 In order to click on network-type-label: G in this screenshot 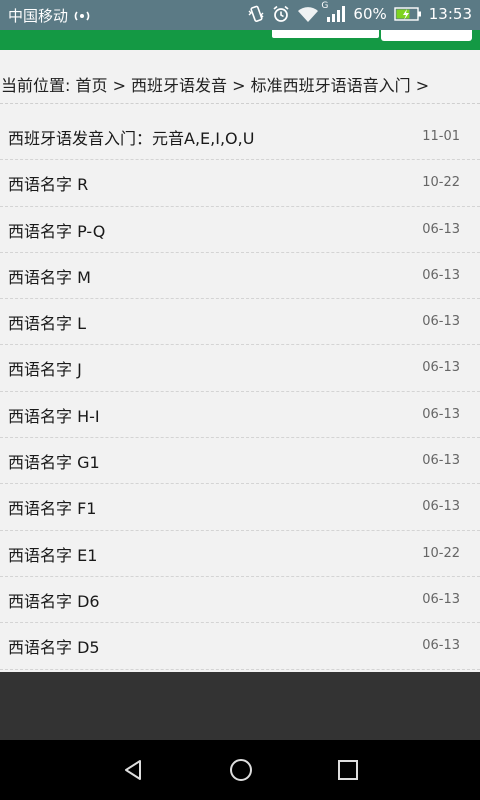, I will do `click(325, 6)`.